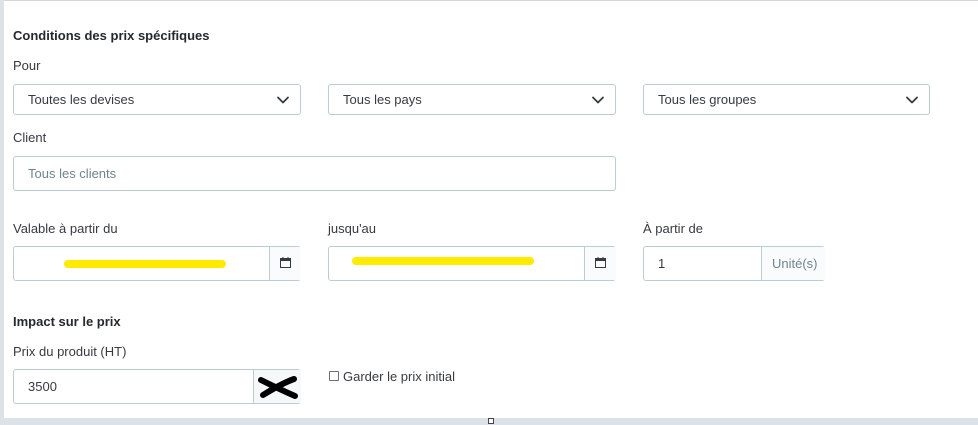  I want to click on unit-suffix: Unité(s), so click(793, 263).